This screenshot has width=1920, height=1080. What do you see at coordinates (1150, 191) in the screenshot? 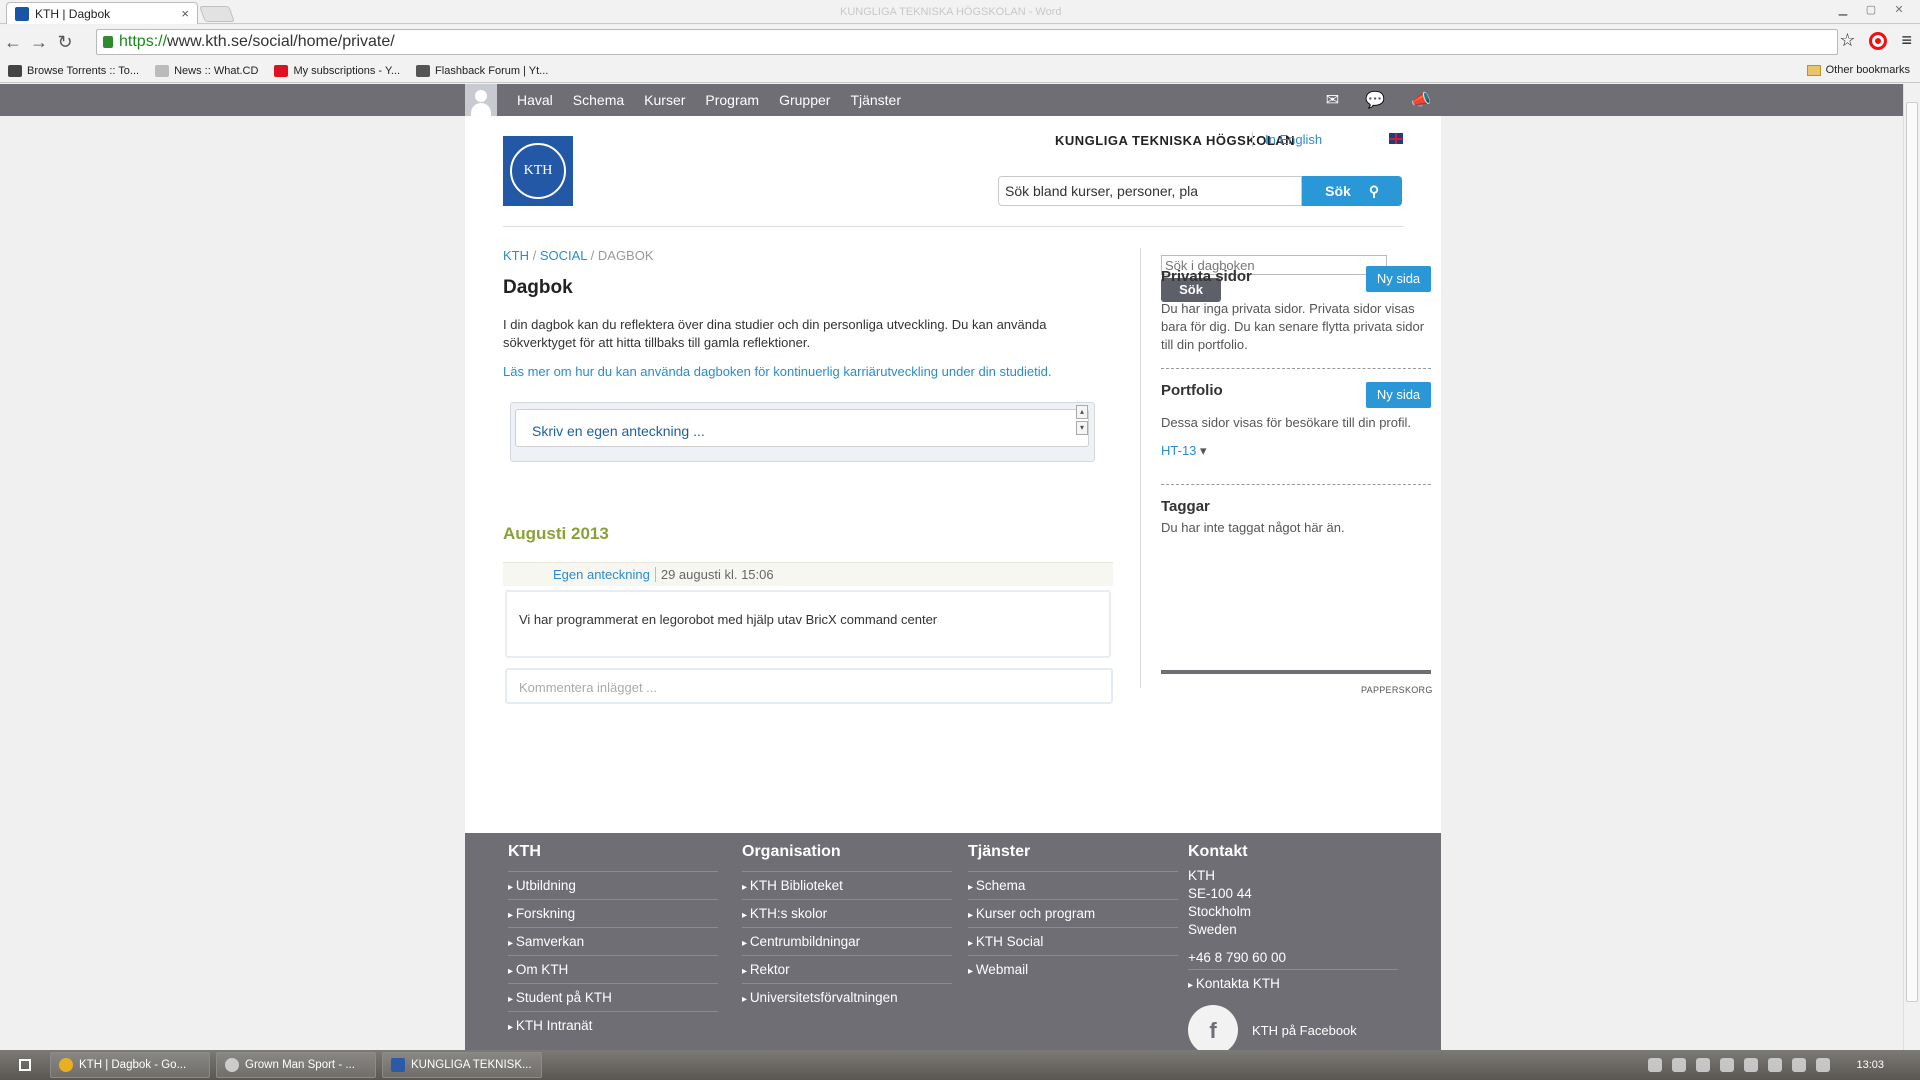
I see `site-search-input` at bounding box center [1150, 191].